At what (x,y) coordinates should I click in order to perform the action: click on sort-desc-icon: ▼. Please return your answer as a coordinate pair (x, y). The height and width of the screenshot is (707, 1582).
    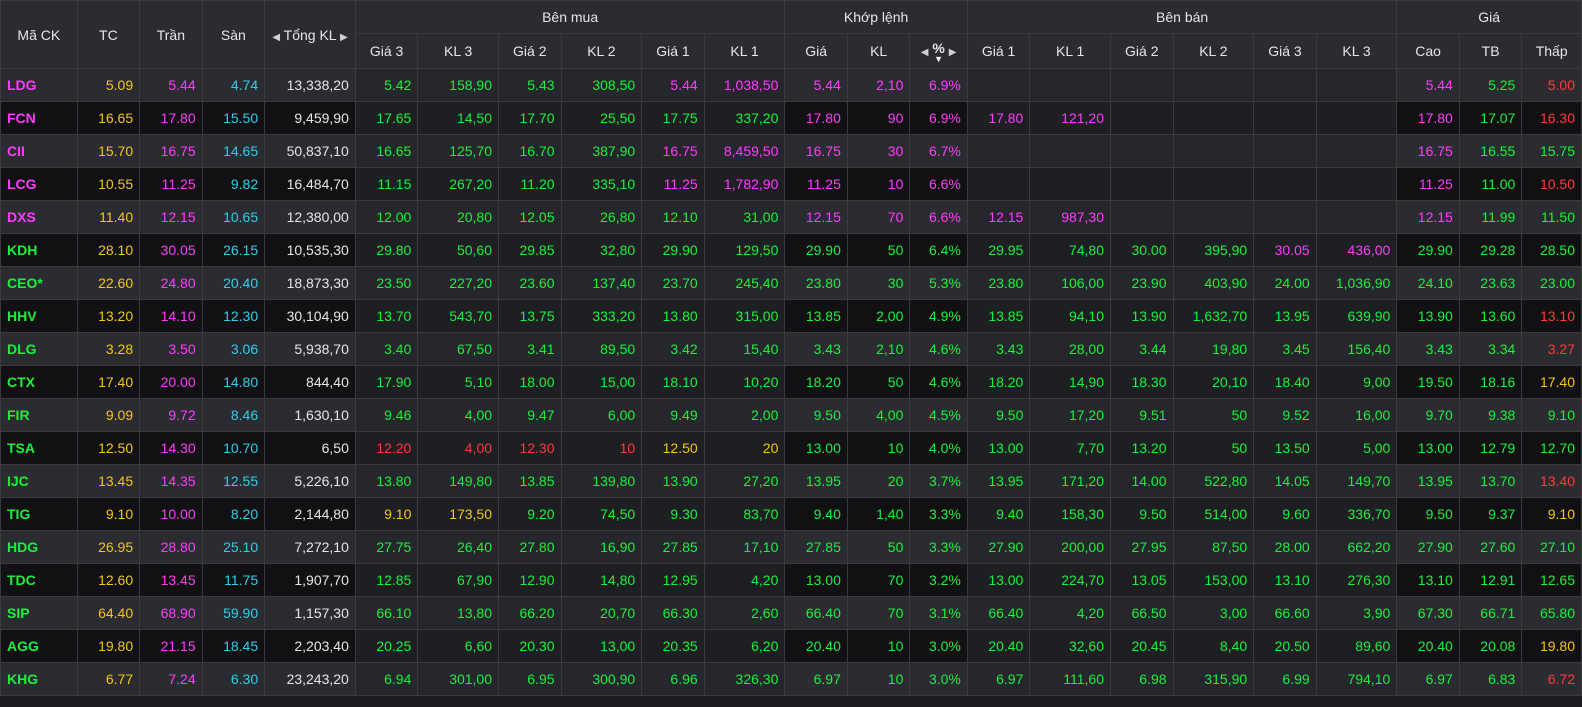
    Looking at the image, I should click on (938, 59).